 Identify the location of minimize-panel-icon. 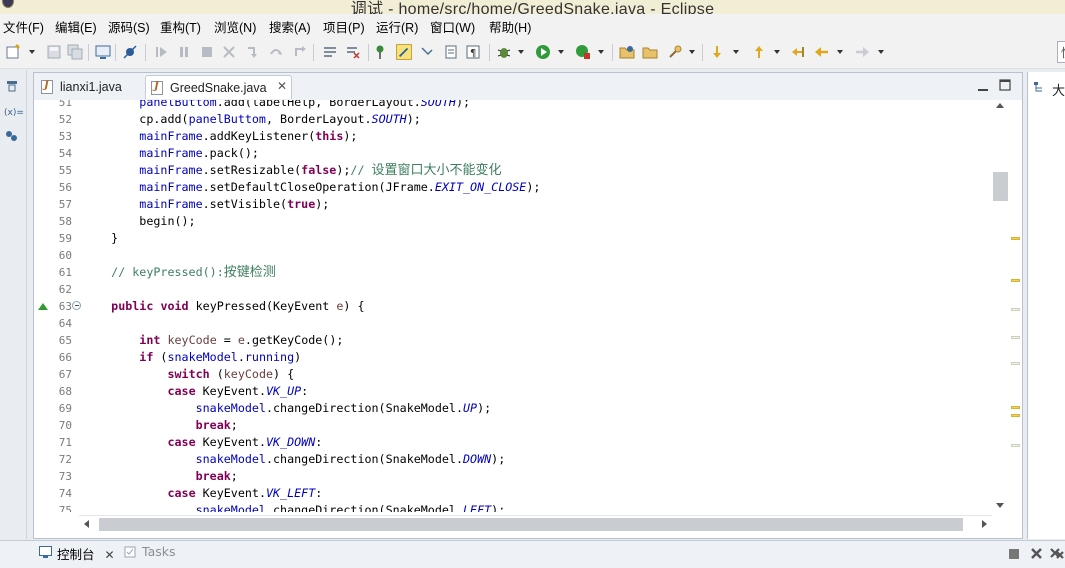
(1014, 554).